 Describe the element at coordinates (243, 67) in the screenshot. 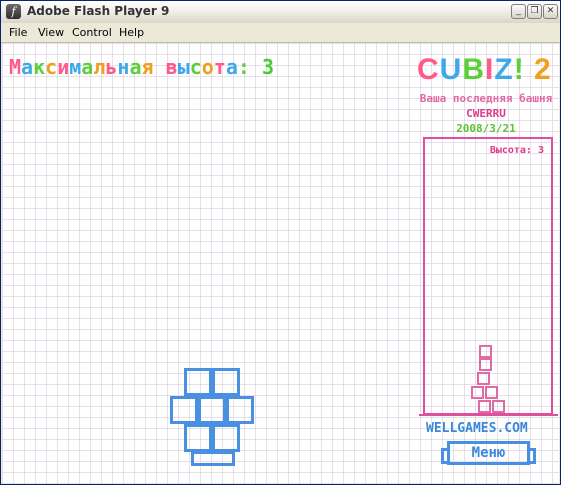

I see `max-height-letter: :` at that location.